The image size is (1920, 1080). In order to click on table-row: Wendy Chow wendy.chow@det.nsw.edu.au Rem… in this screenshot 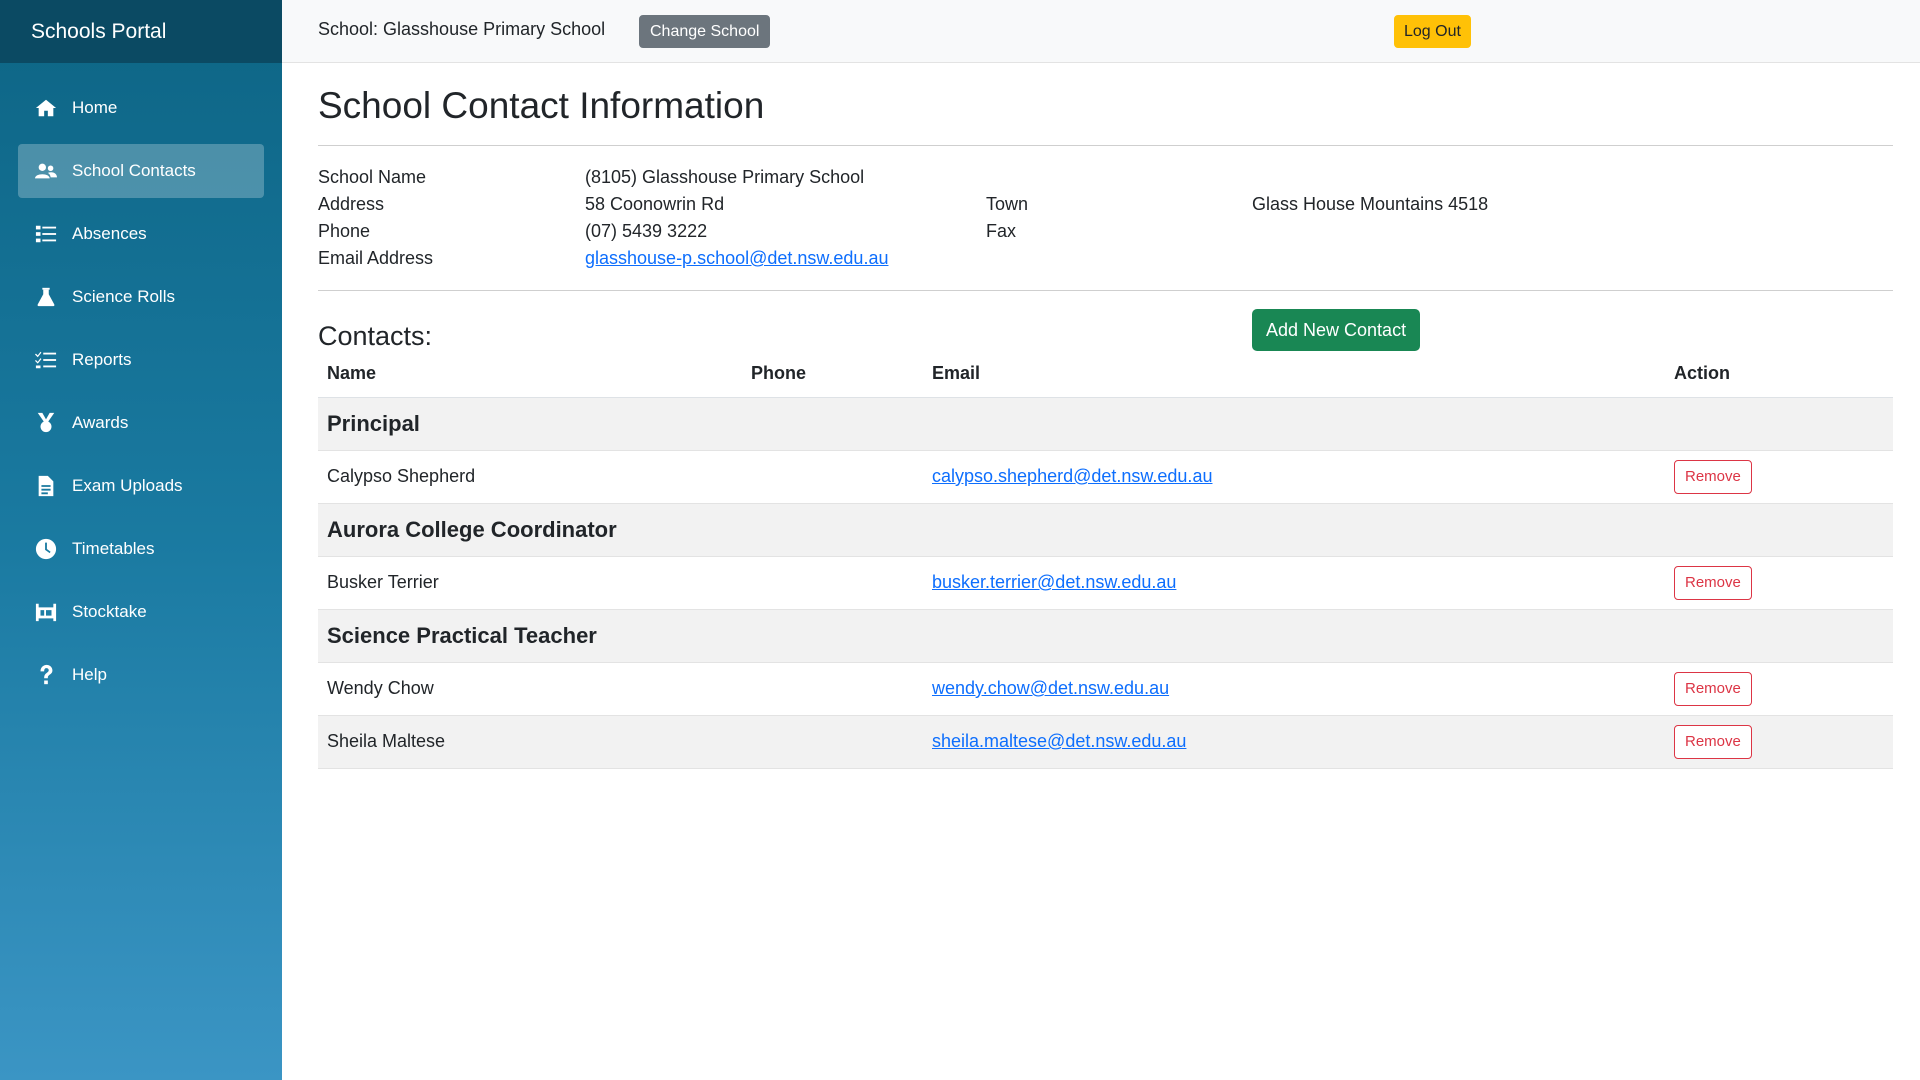, I will do `click(1105, 689)`.